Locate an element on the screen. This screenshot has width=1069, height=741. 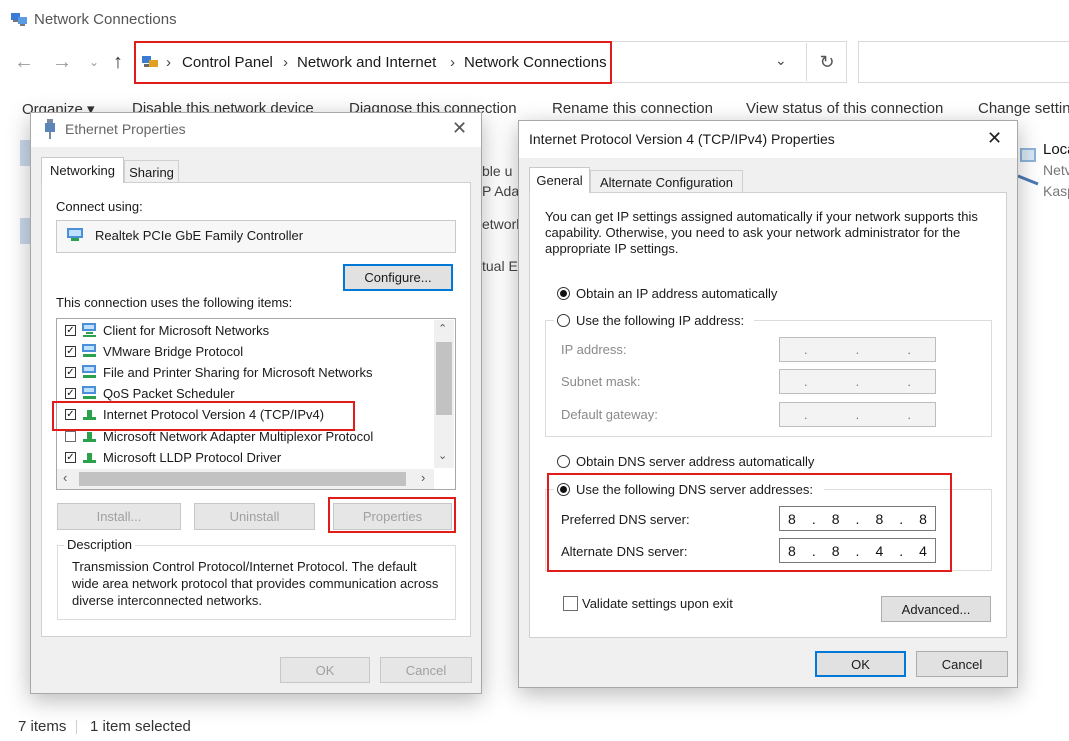
use-following-ip-radio is located at coordinates (563, 320).